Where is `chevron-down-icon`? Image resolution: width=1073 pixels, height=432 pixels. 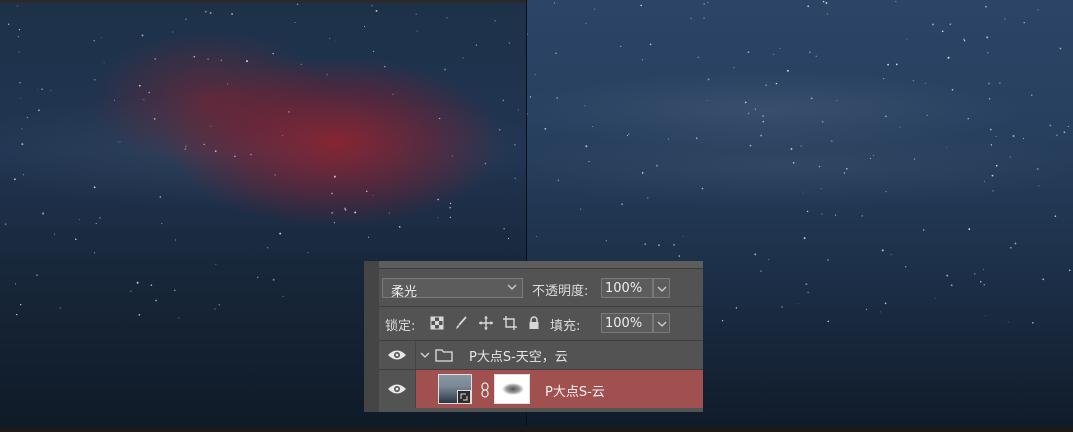
chevron-down-icon is located at coordinates (662, 324).